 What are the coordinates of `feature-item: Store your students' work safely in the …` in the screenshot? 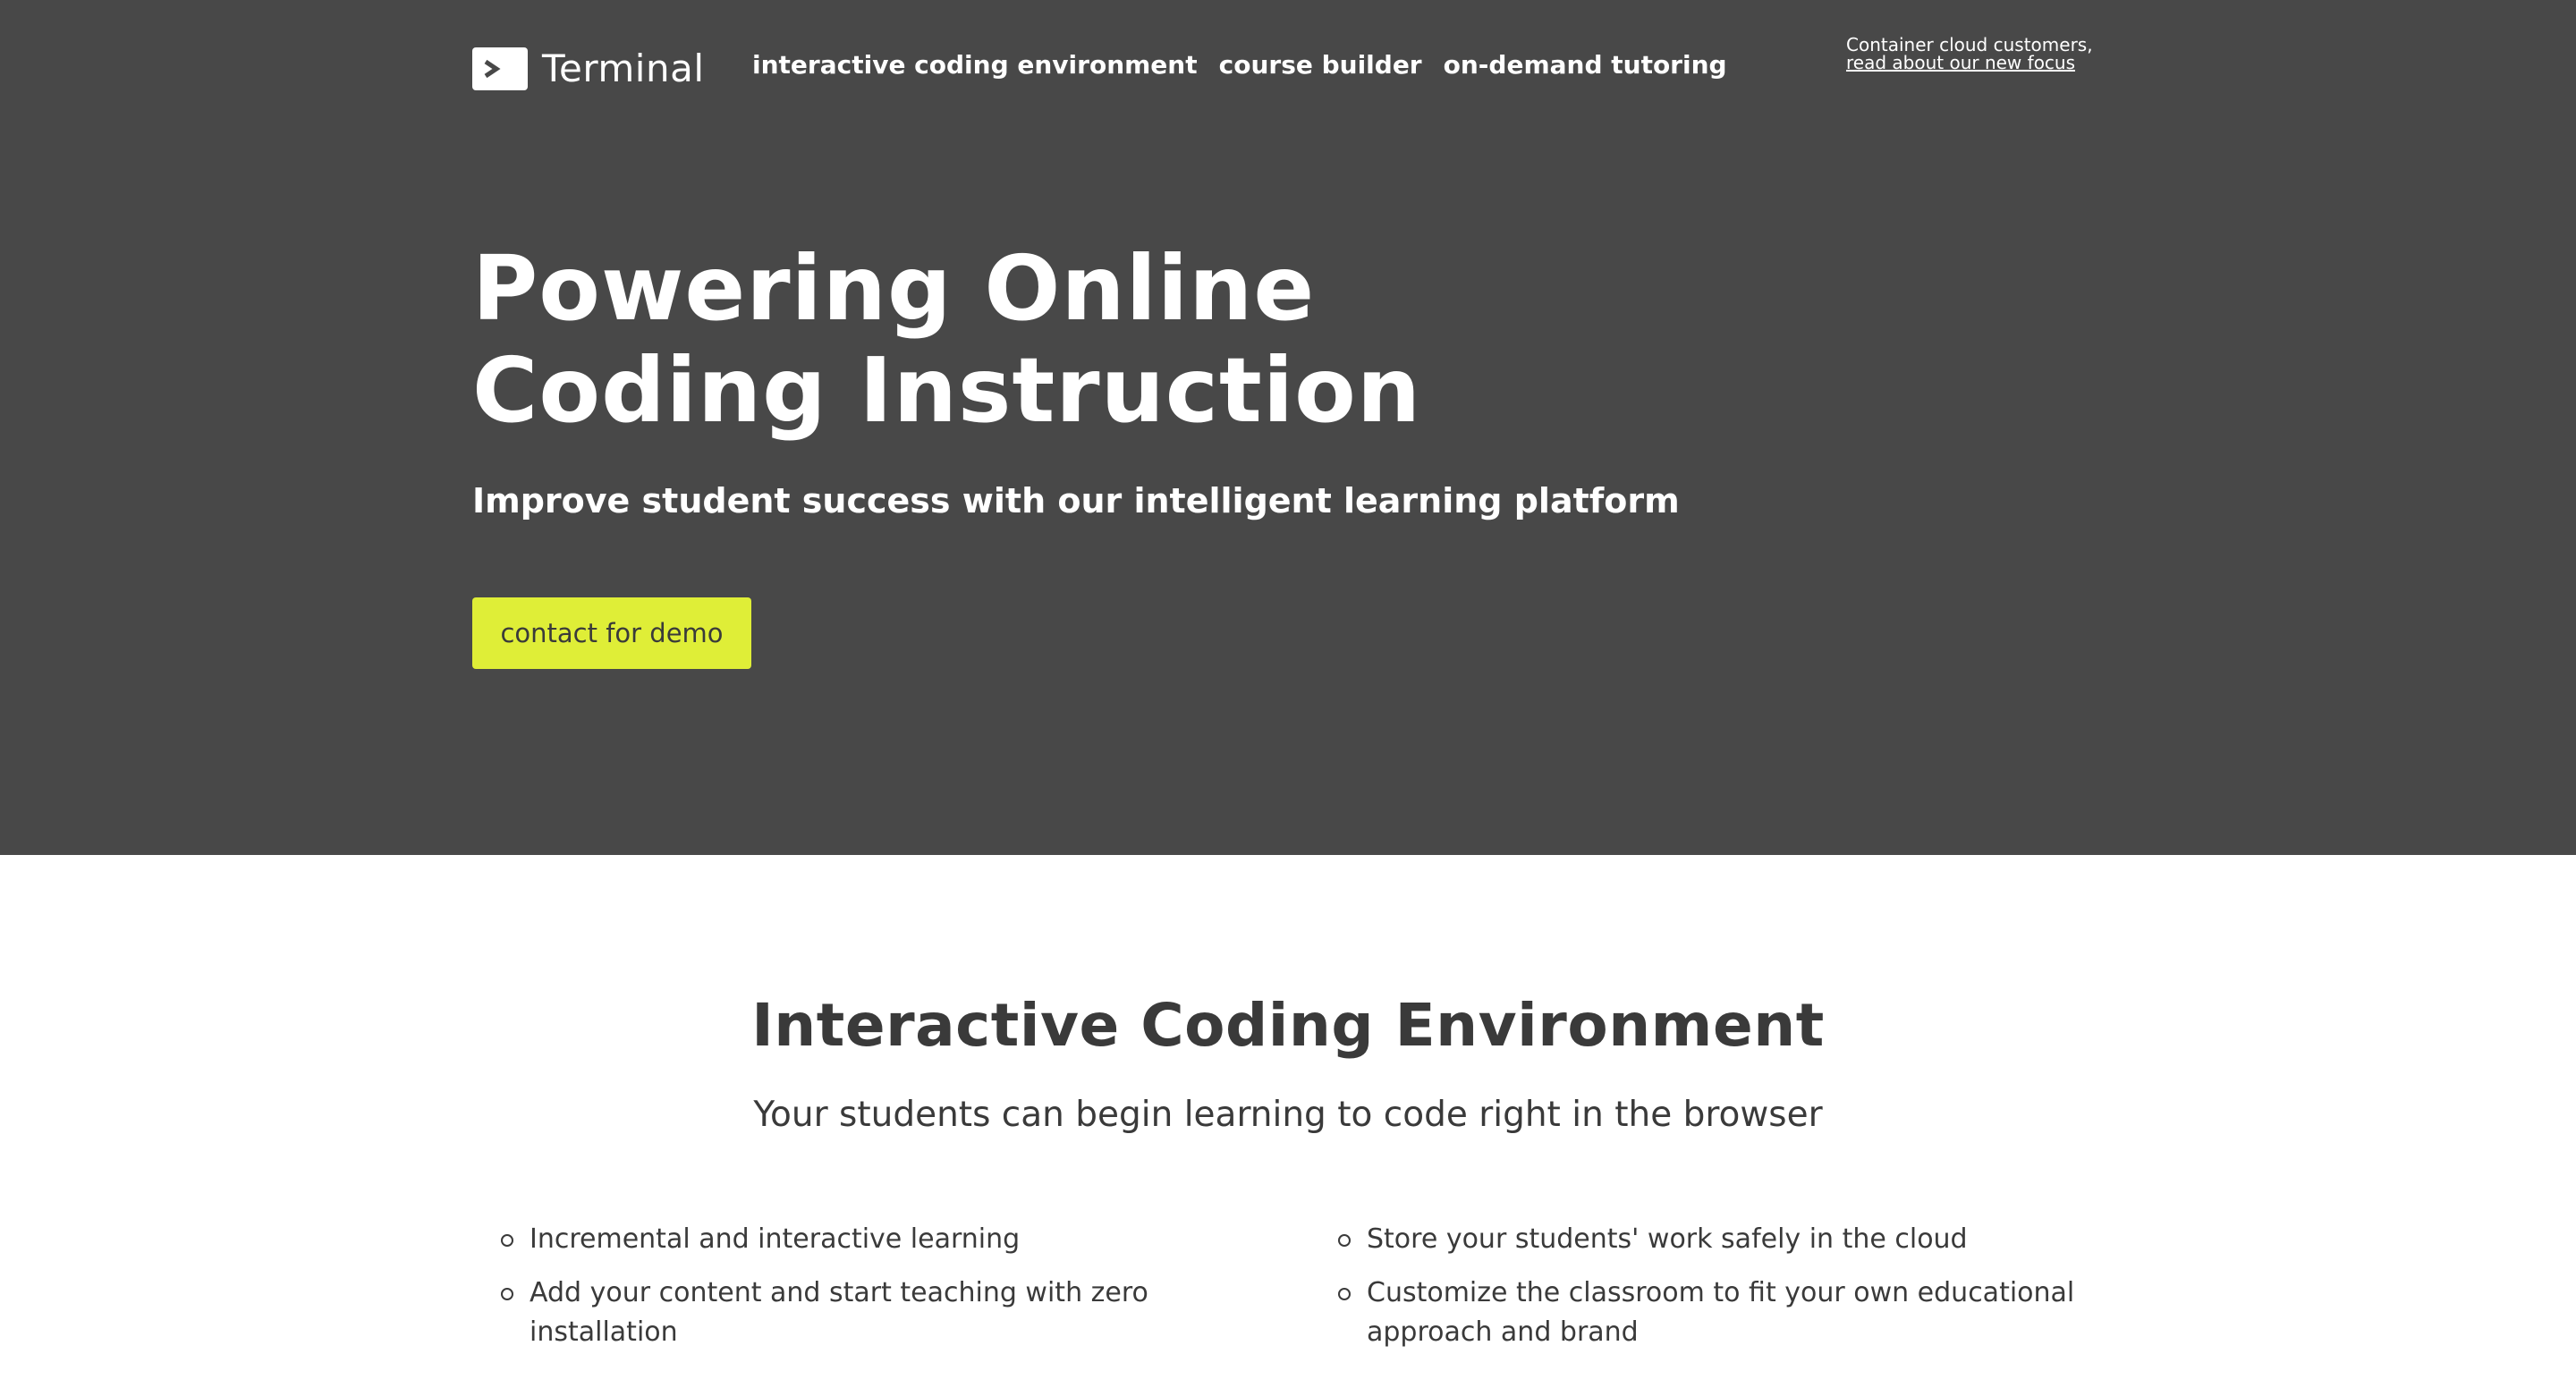 It's located at (1726, 1240).